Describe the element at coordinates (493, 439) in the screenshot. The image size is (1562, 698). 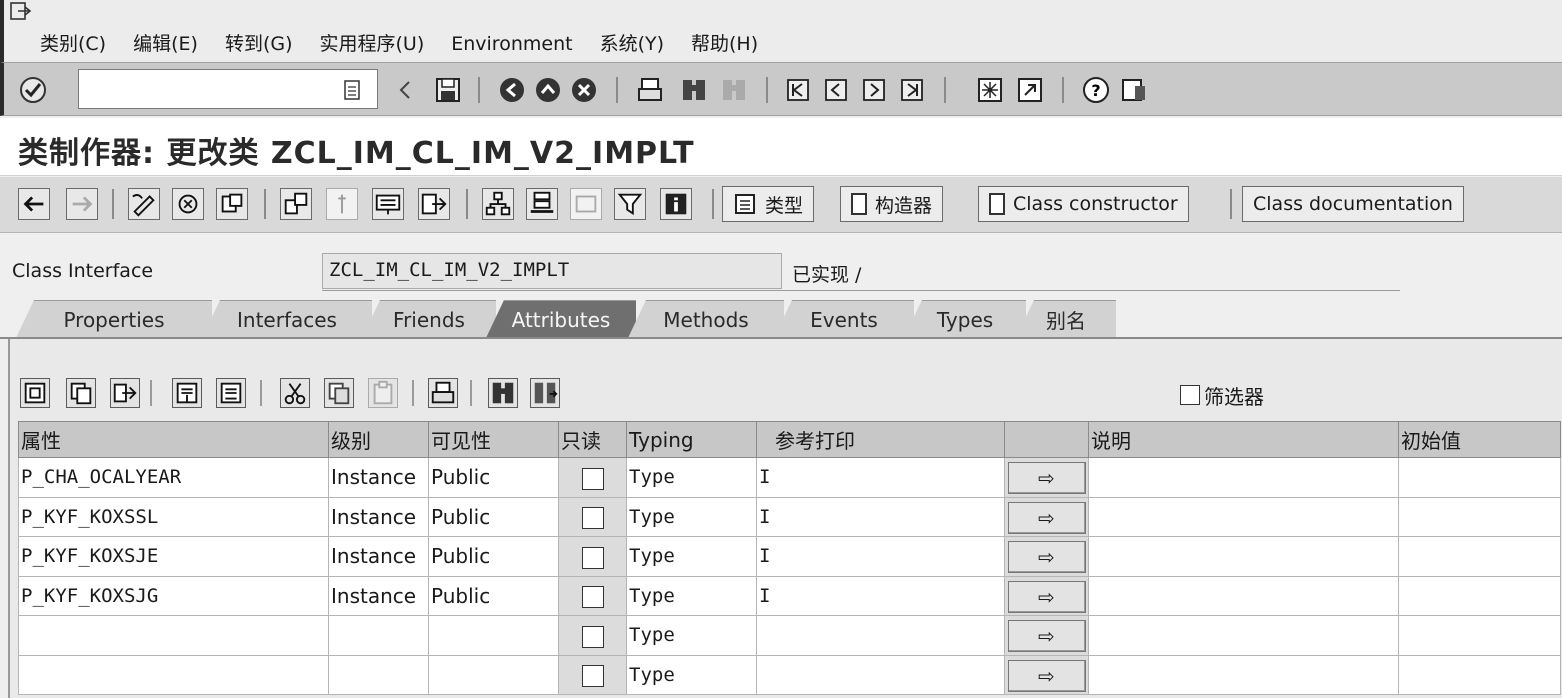
I see `column-header-visibility: 可见性` at that location.